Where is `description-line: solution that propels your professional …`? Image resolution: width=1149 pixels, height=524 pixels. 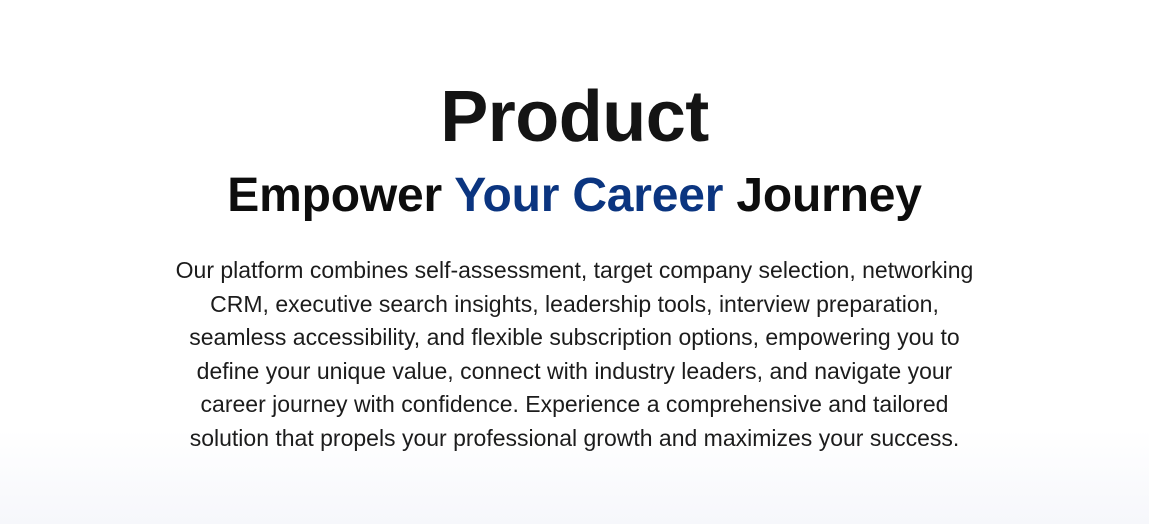
description-line: solution that propels your professional … is located at coordinates (574, 437).